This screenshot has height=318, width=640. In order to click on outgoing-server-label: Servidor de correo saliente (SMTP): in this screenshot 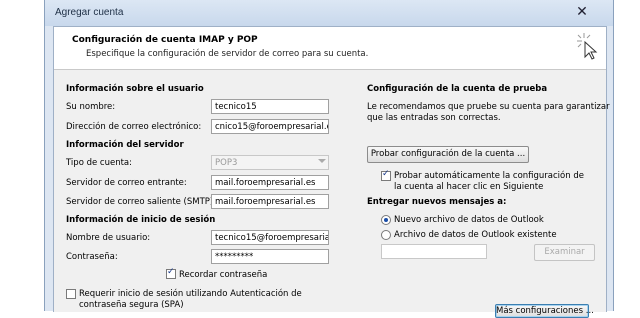, I will do `click(141, 202)`.